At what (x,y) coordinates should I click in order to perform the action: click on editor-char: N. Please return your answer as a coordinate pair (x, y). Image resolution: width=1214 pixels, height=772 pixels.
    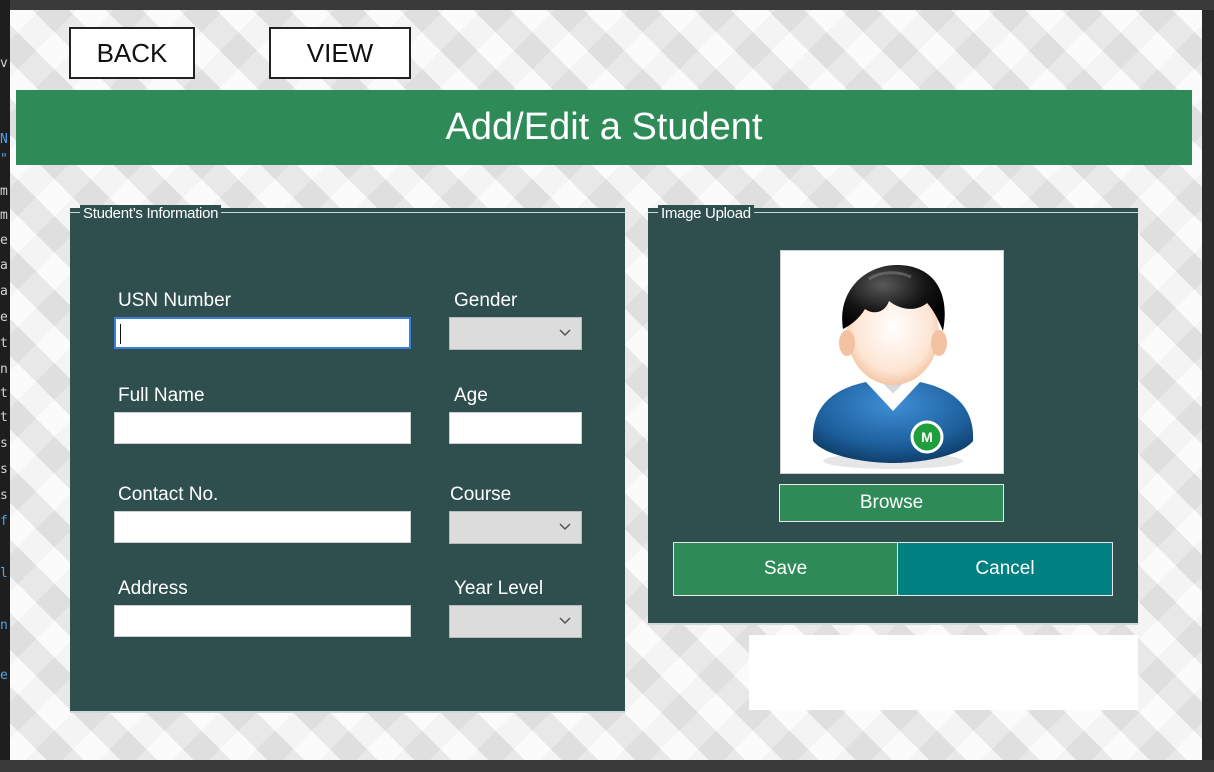
    Looking at the image, I should click on (4, 139).